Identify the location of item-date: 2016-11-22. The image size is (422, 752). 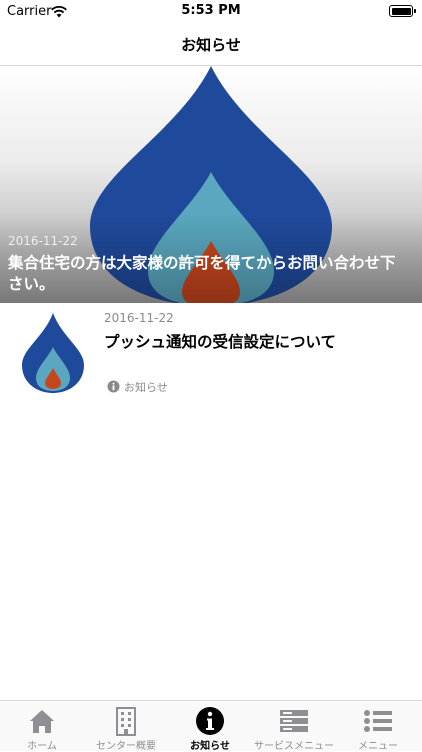
(139, 318).